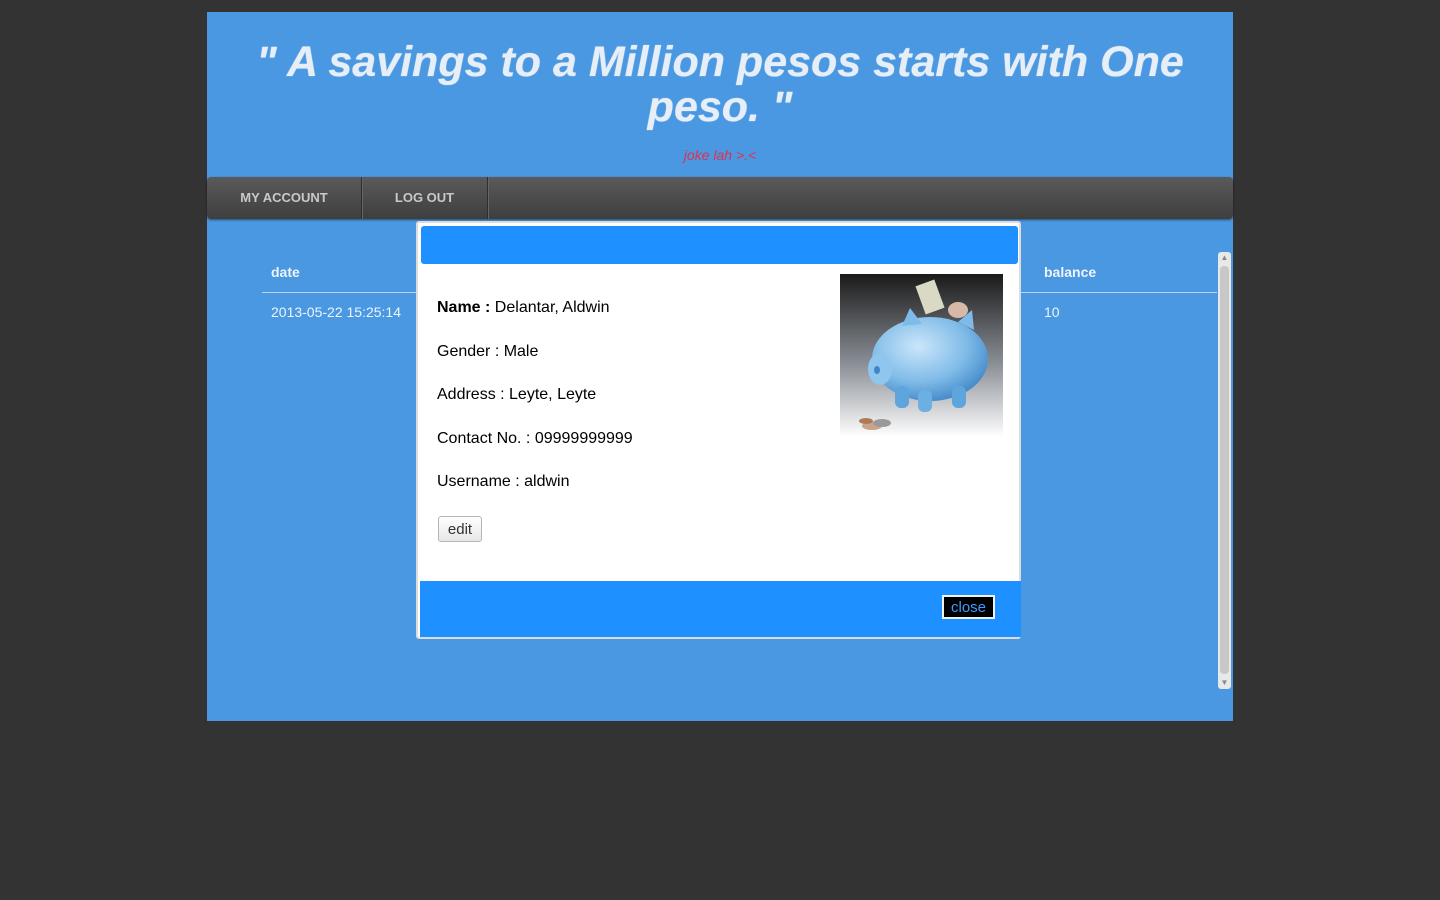 The height and width of the screenshot is (900, 1440). What do you see at coordinates (425, 198) in the screenshot?
I see `nav-item-log-out: LOG OUT` at bounding box center [425, 198].